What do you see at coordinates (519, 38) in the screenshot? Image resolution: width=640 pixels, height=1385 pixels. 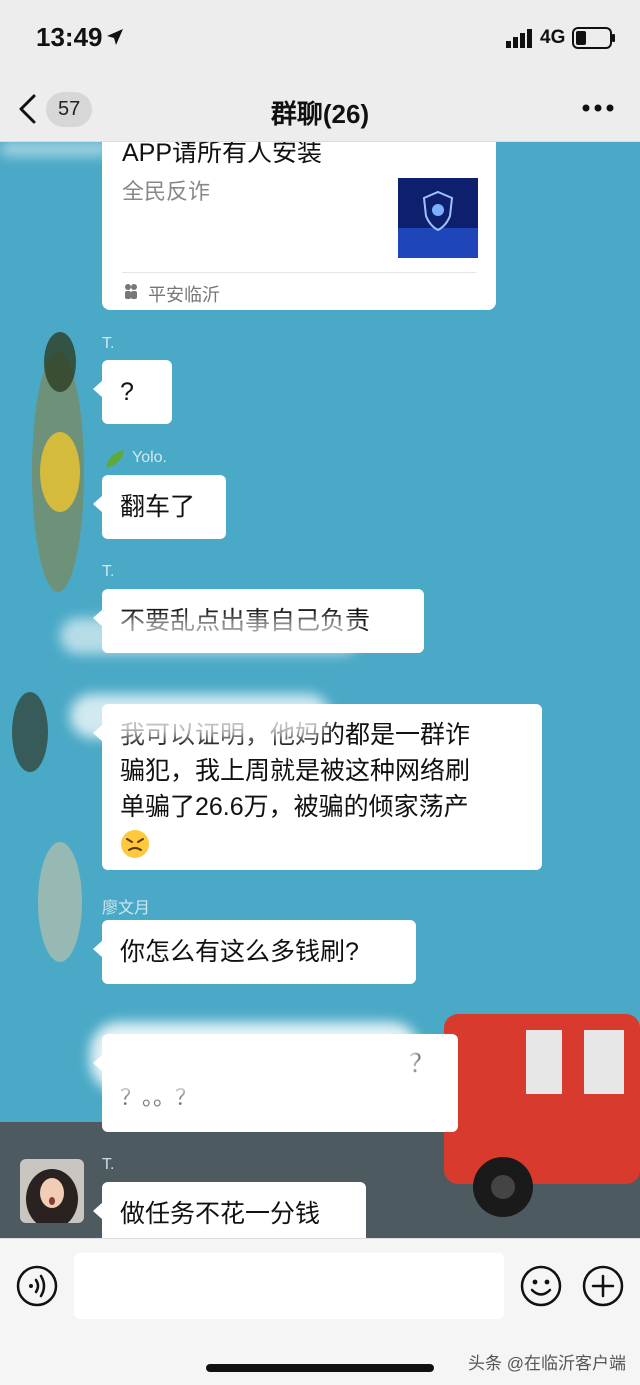 I see `signal-bars-icon` at bounding box center [519, 38].